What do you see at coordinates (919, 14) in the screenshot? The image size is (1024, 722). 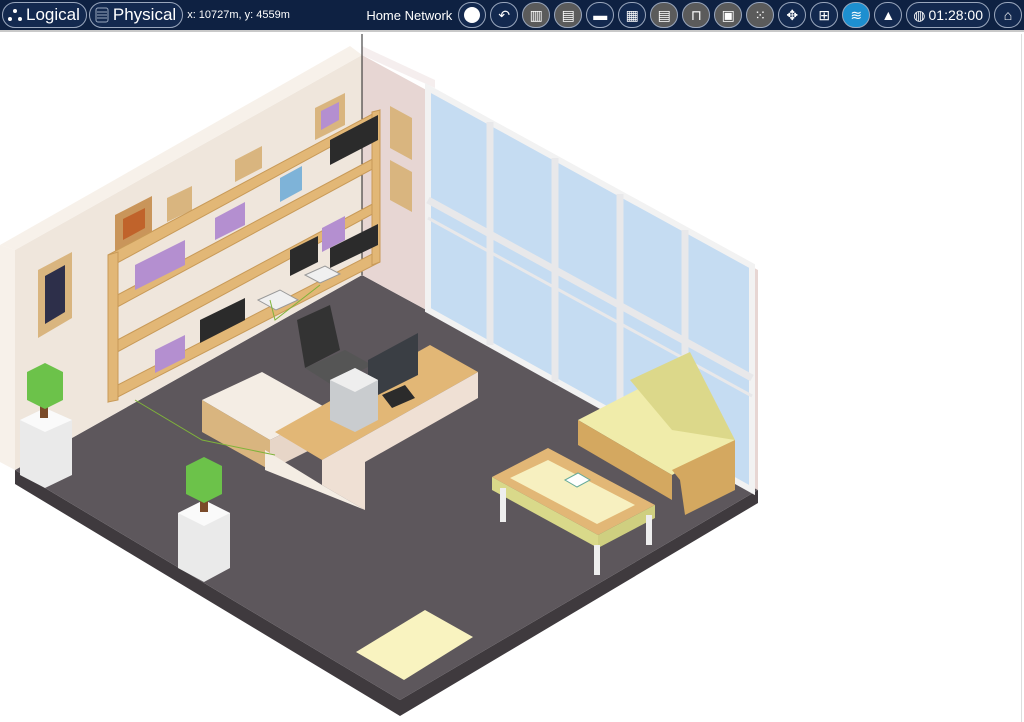 I see `globe-icon: ◍` at bounding box center [919, 14].